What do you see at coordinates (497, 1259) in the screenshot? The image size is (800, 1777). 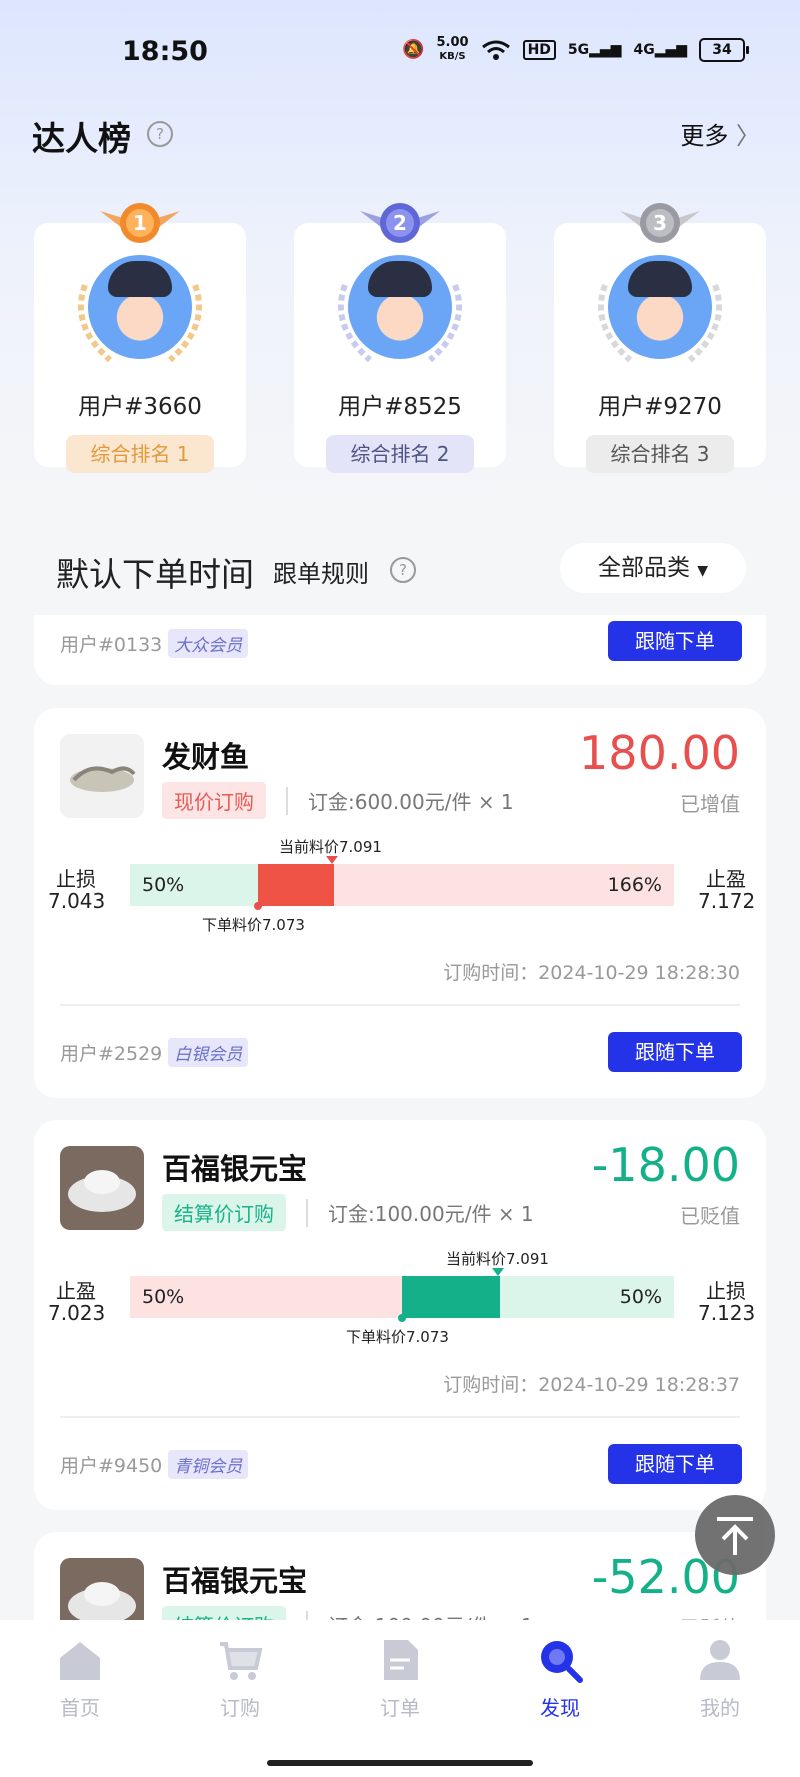 I see `current-price-label: 当前料价7.091` at bounding box center [497, 1259].